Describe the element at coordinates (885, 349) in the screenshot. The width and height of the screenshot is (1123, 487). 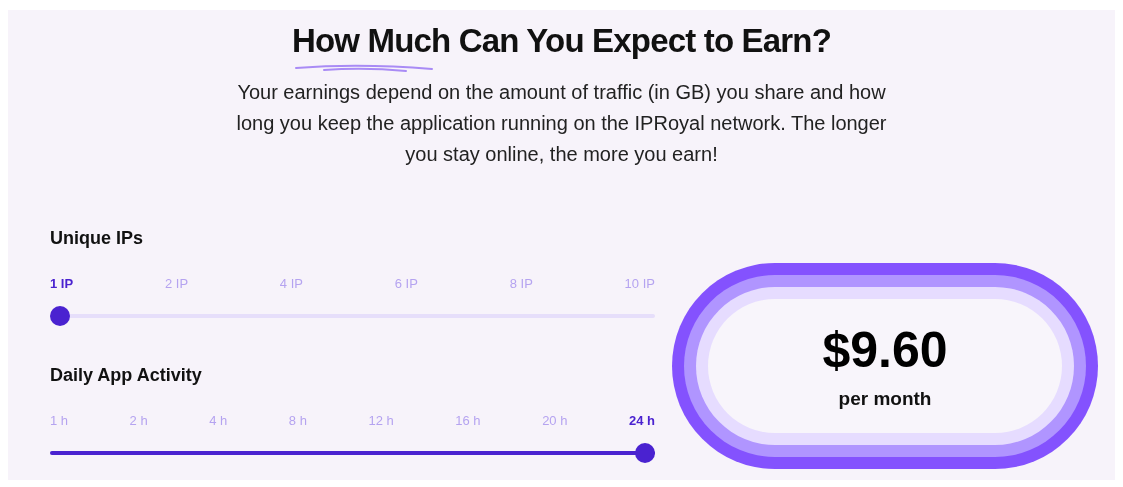
I see `earnings-amount: $9.60` at that location.